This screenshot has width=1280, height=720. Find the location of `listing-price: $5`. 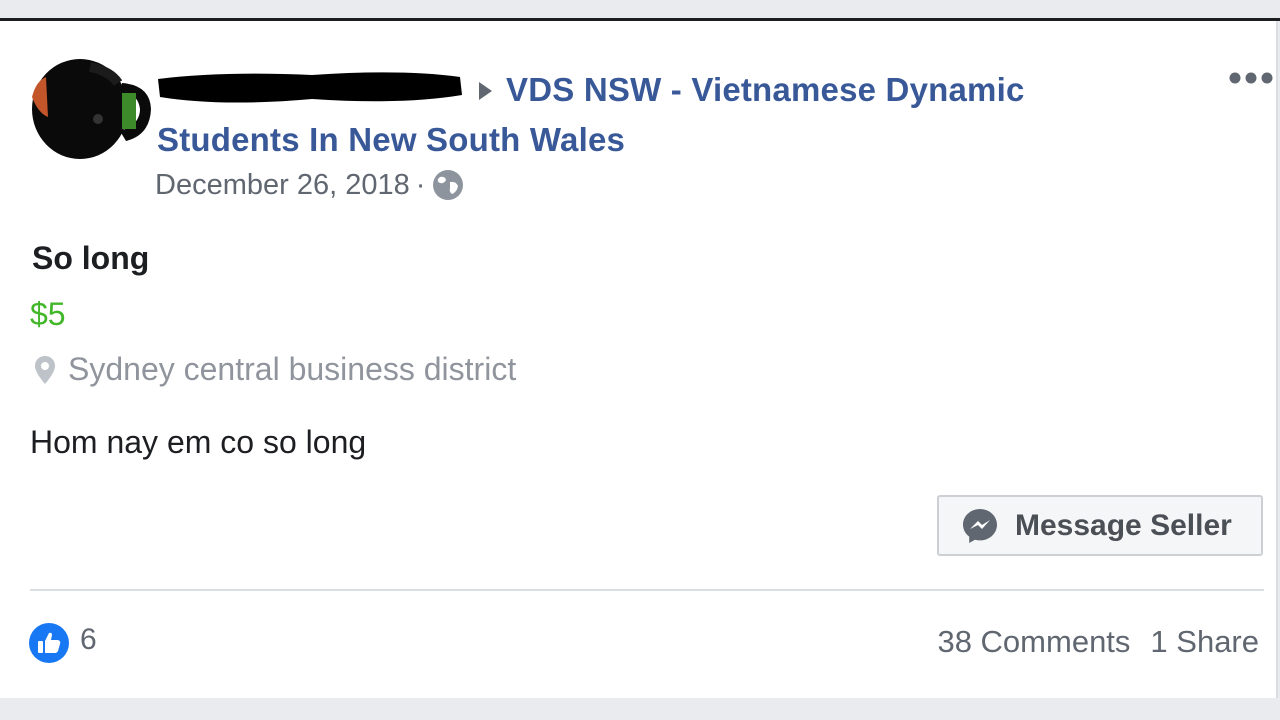

listing-price: $5 is located at coordinates (48, 314).